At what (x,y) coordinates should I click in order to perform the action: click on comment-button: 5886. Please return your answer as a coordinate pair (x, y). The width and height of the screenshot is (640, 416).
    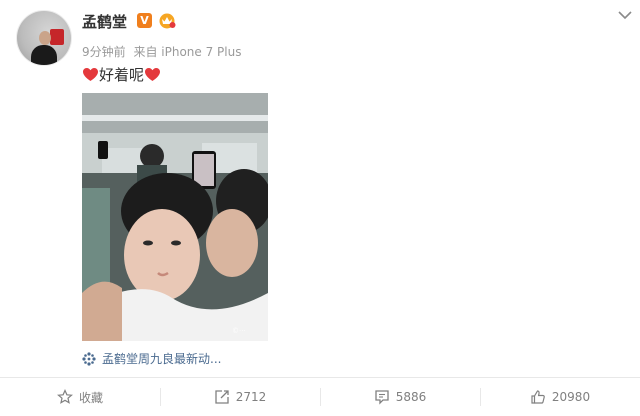
    Looking at the image, I should click on (400, 397).